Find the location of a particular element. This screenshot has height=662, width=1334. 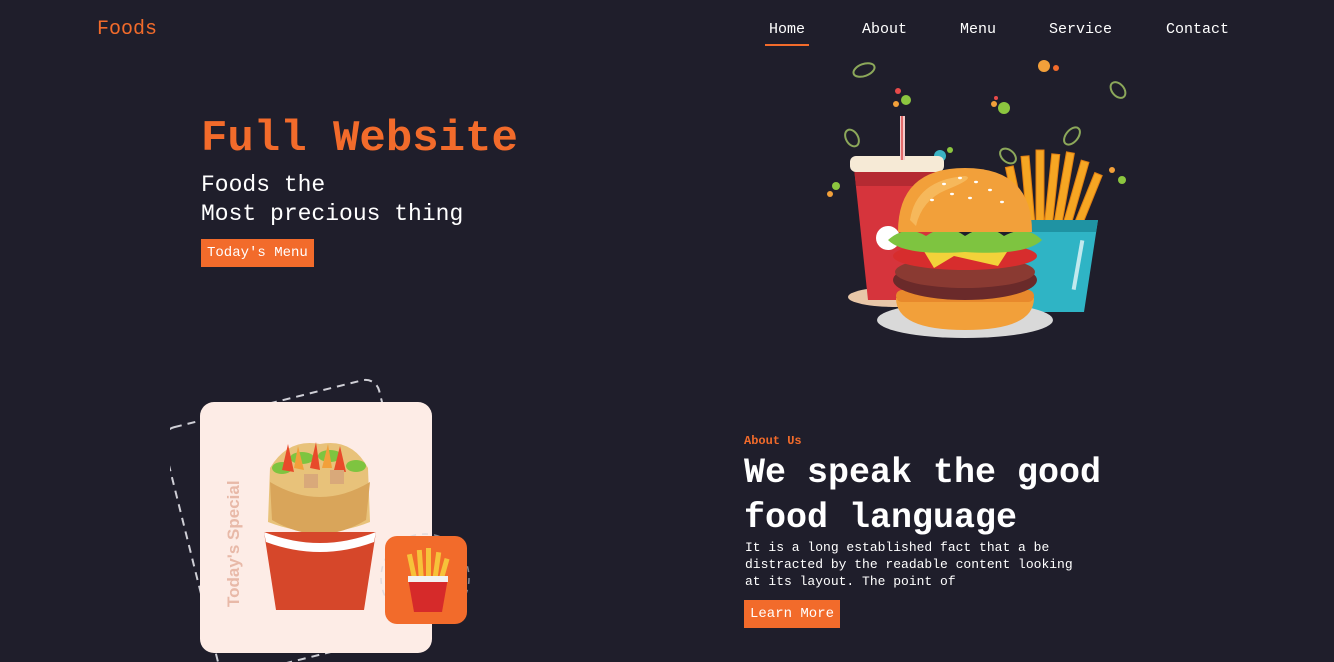

nav-service-link: Service is located at coordinates (1080, 29).